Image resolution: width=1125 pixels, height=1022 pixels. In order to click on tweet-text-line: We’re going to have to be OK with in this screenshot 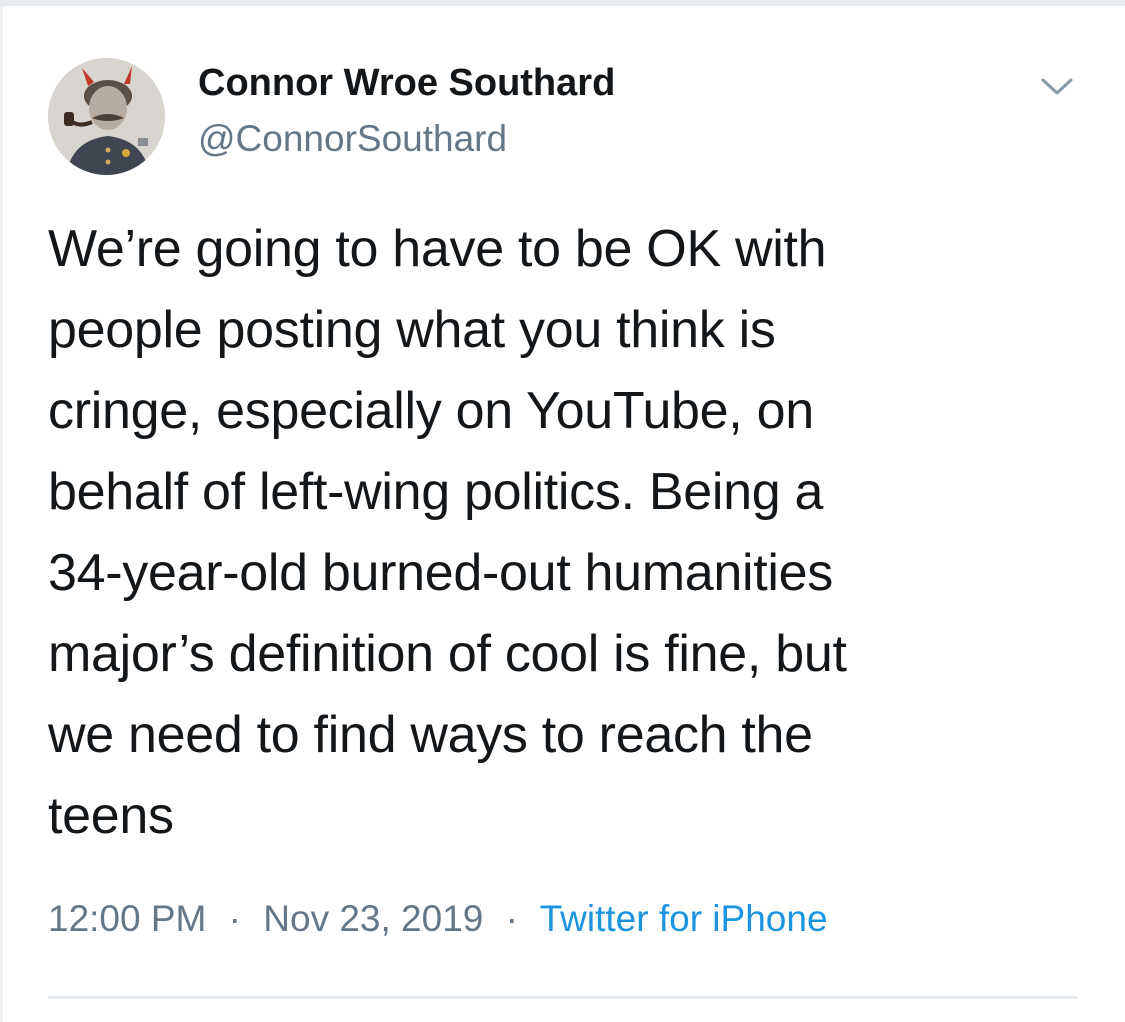, I will do `click(437, 249)`.